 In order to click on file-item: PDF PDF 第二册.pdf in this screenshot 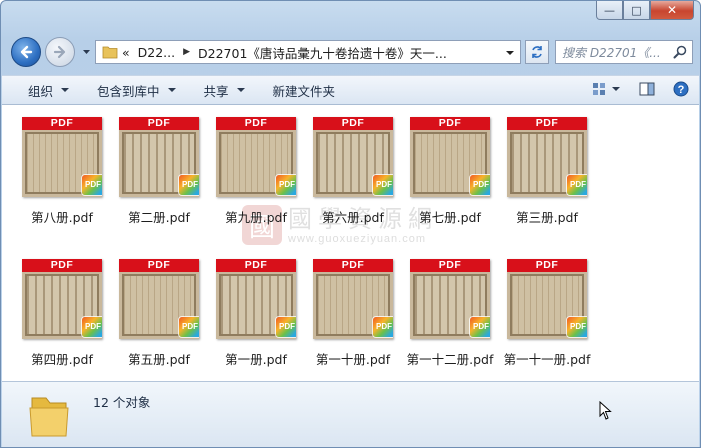, I will do `click(159, 171)`.